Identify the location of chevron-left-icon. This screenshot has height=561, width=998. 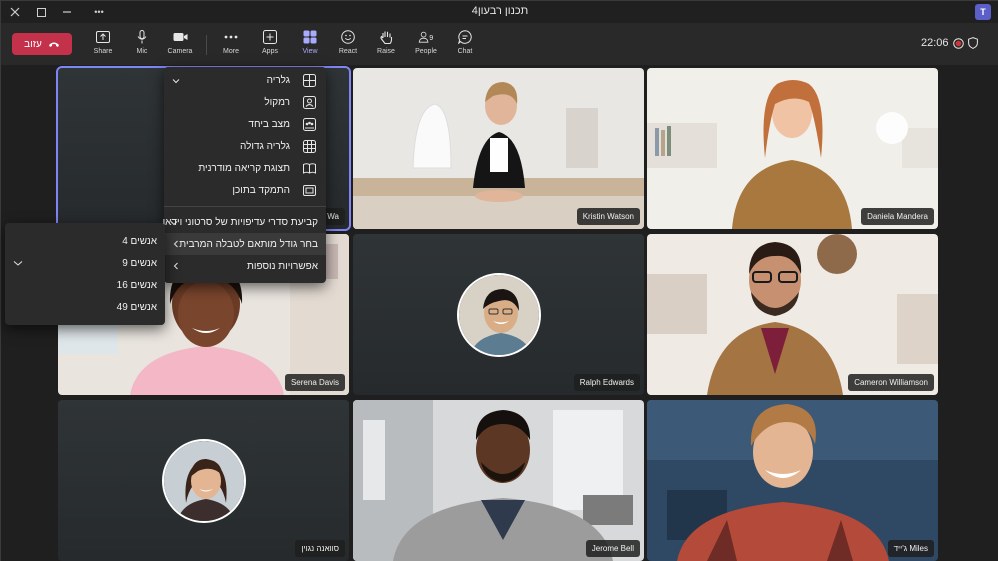
(175, 266).